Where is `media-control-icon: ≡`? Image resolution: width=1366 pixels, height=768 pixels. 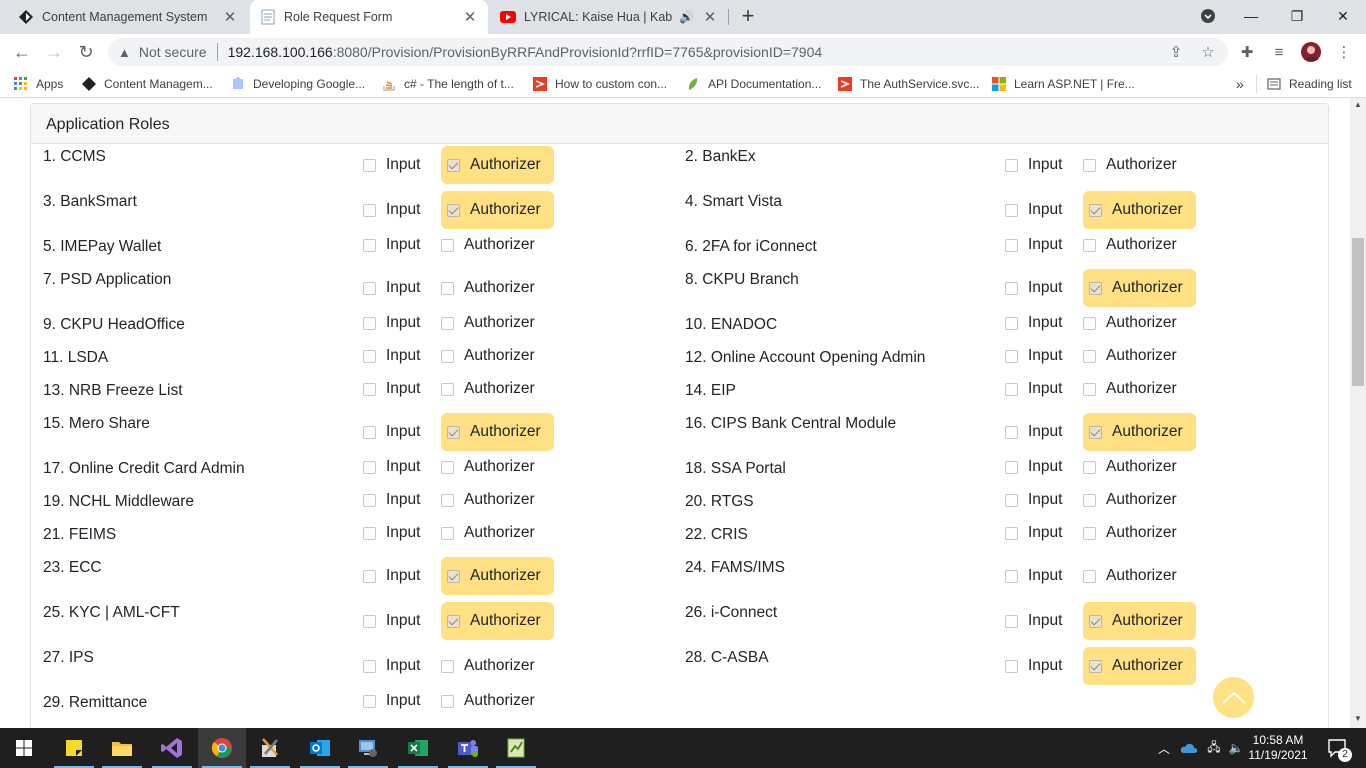 media-control-icon: ≡ is located at coordinates (1279, 52).